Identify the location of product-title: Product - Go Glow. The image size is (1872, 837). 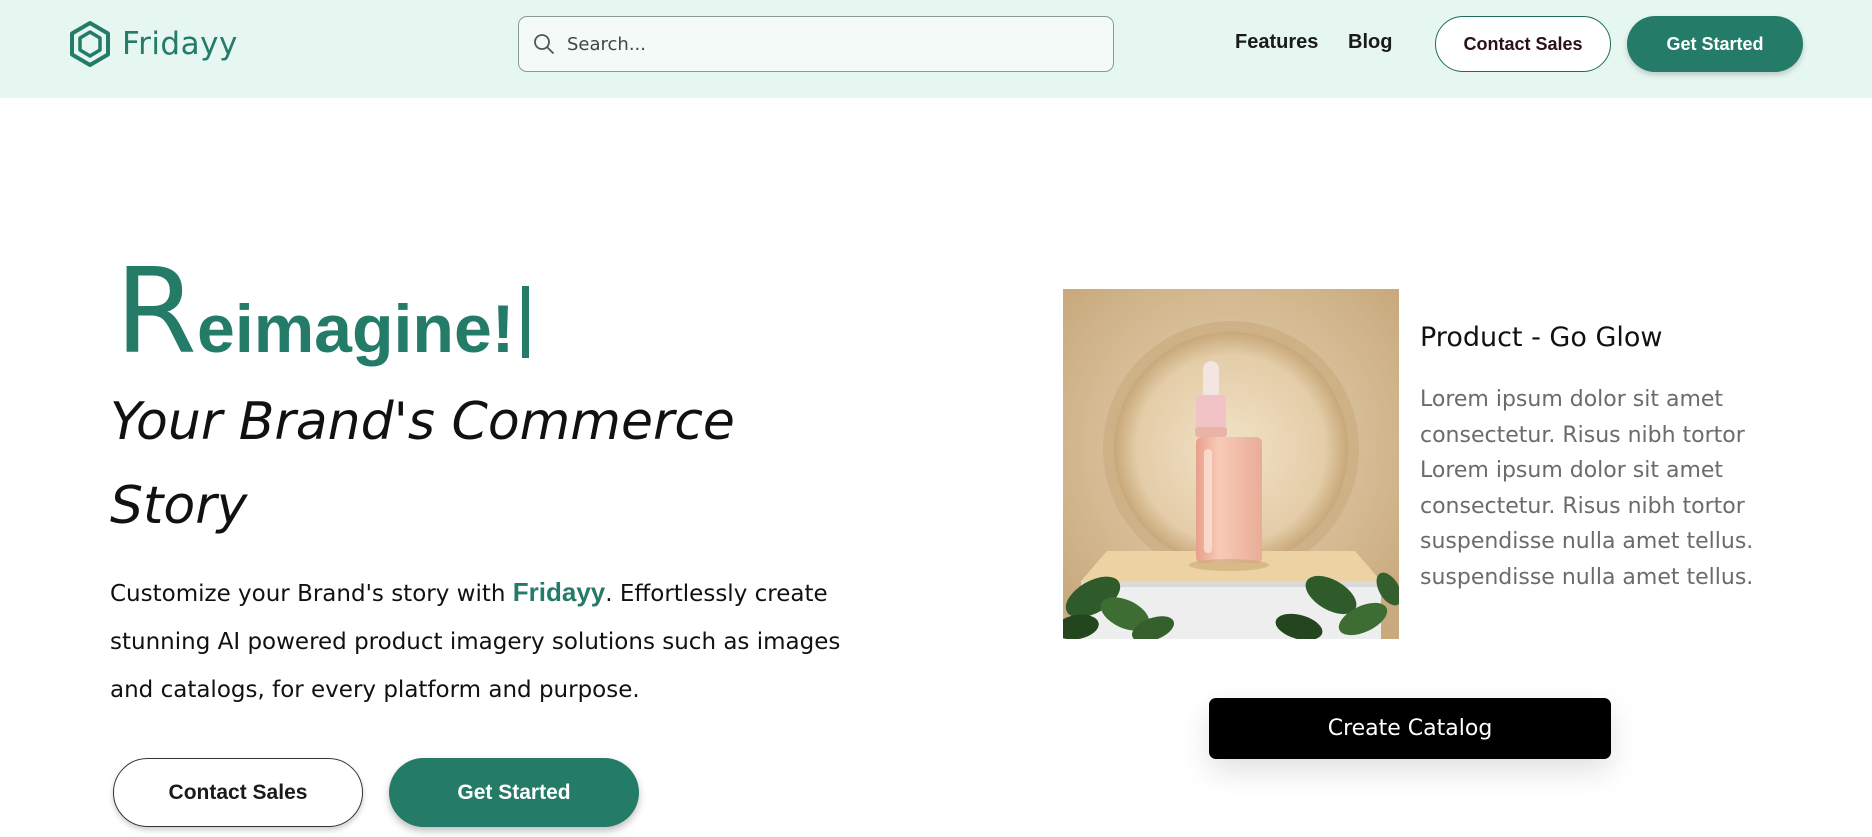
(1541, 337).